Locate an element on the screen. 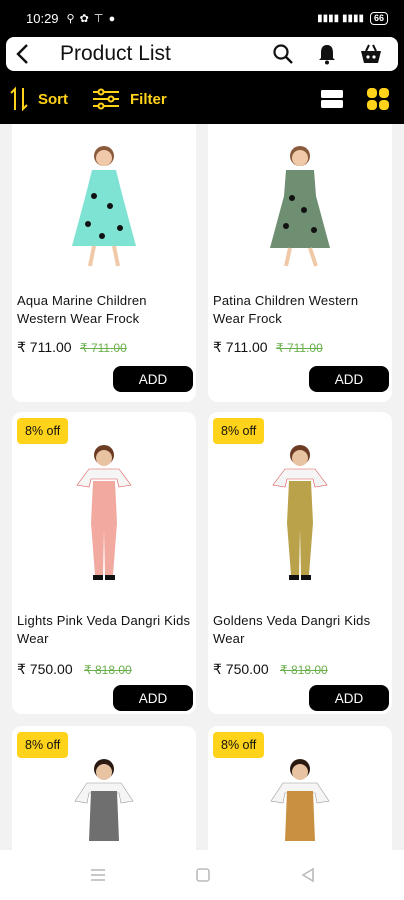  cart-button is located at coordinates (371, 54).